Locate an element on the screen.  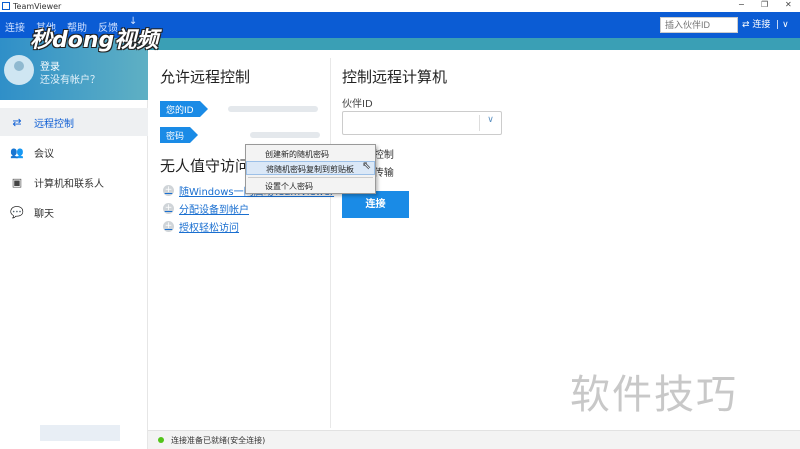
video-watermark-logo: 秒dong视频 is located at coordinates (94, 40).